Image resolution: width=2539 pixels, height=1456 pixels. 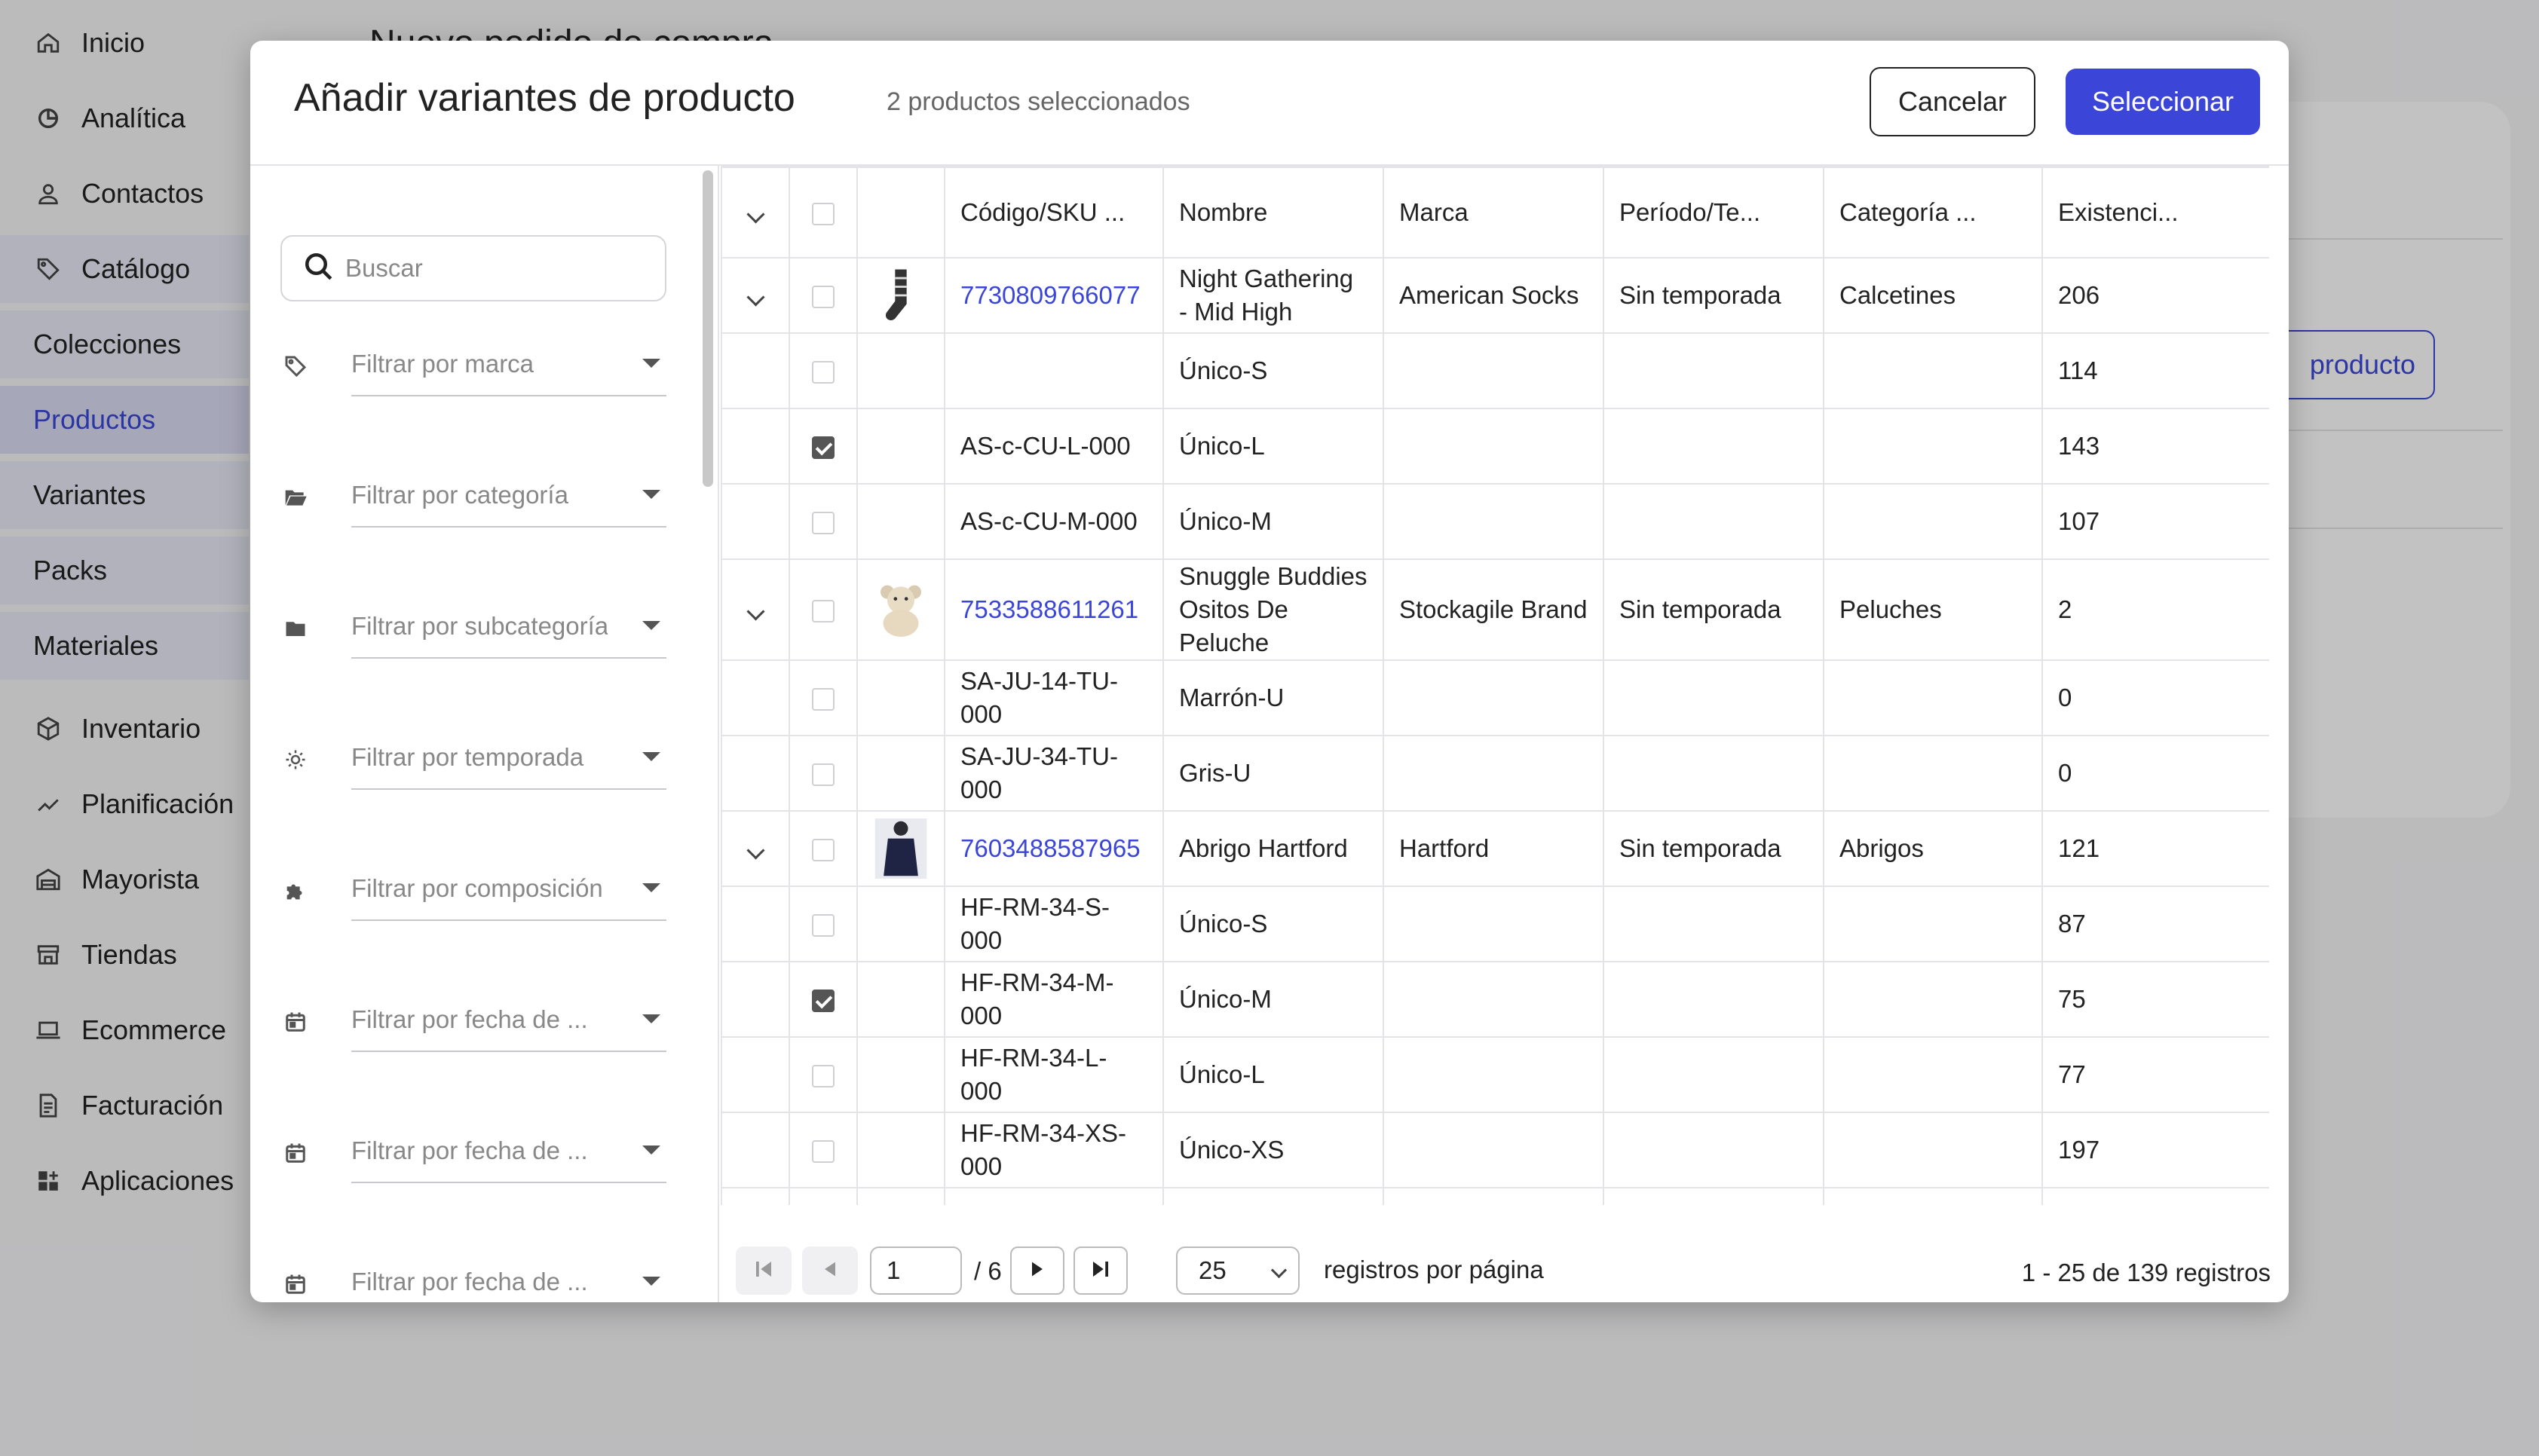 I want to click on page-size-select: 25, so click(x=1238, y=1270).